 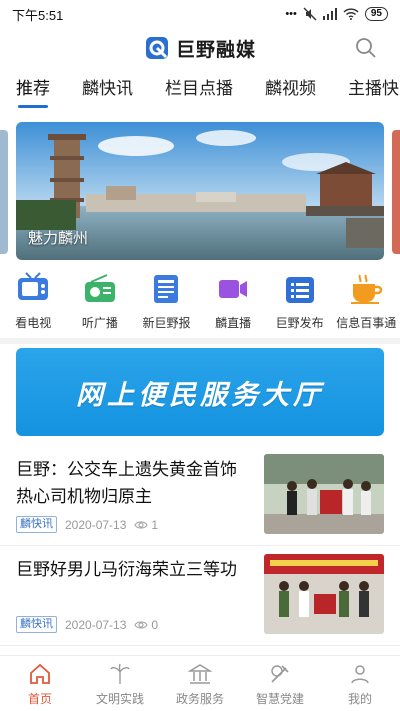 What do you see at coordinates (200, 341) in the screenshot?
I see `section-divider` at bounding box center [200, 341].